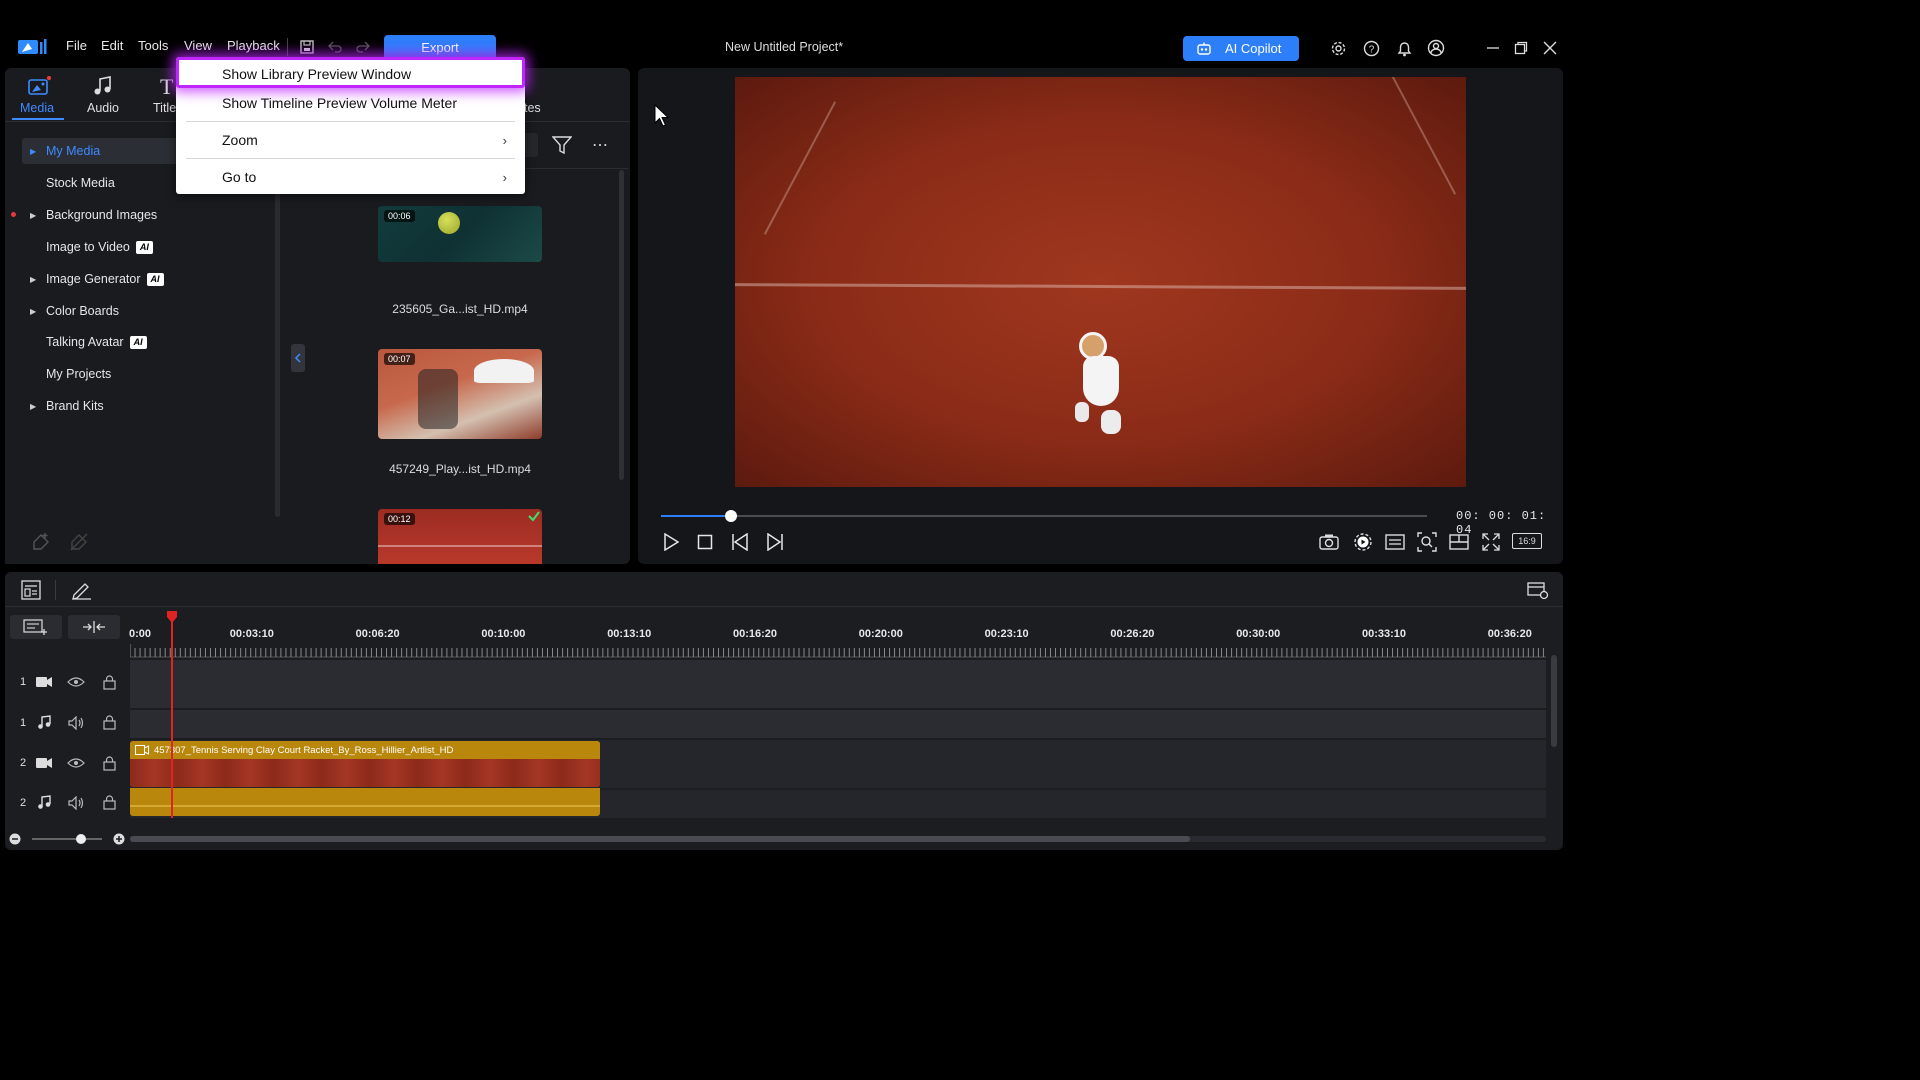  Describe the element at coordinates (1338, 48) in the screenshot. I see `settings-icon` at that location.